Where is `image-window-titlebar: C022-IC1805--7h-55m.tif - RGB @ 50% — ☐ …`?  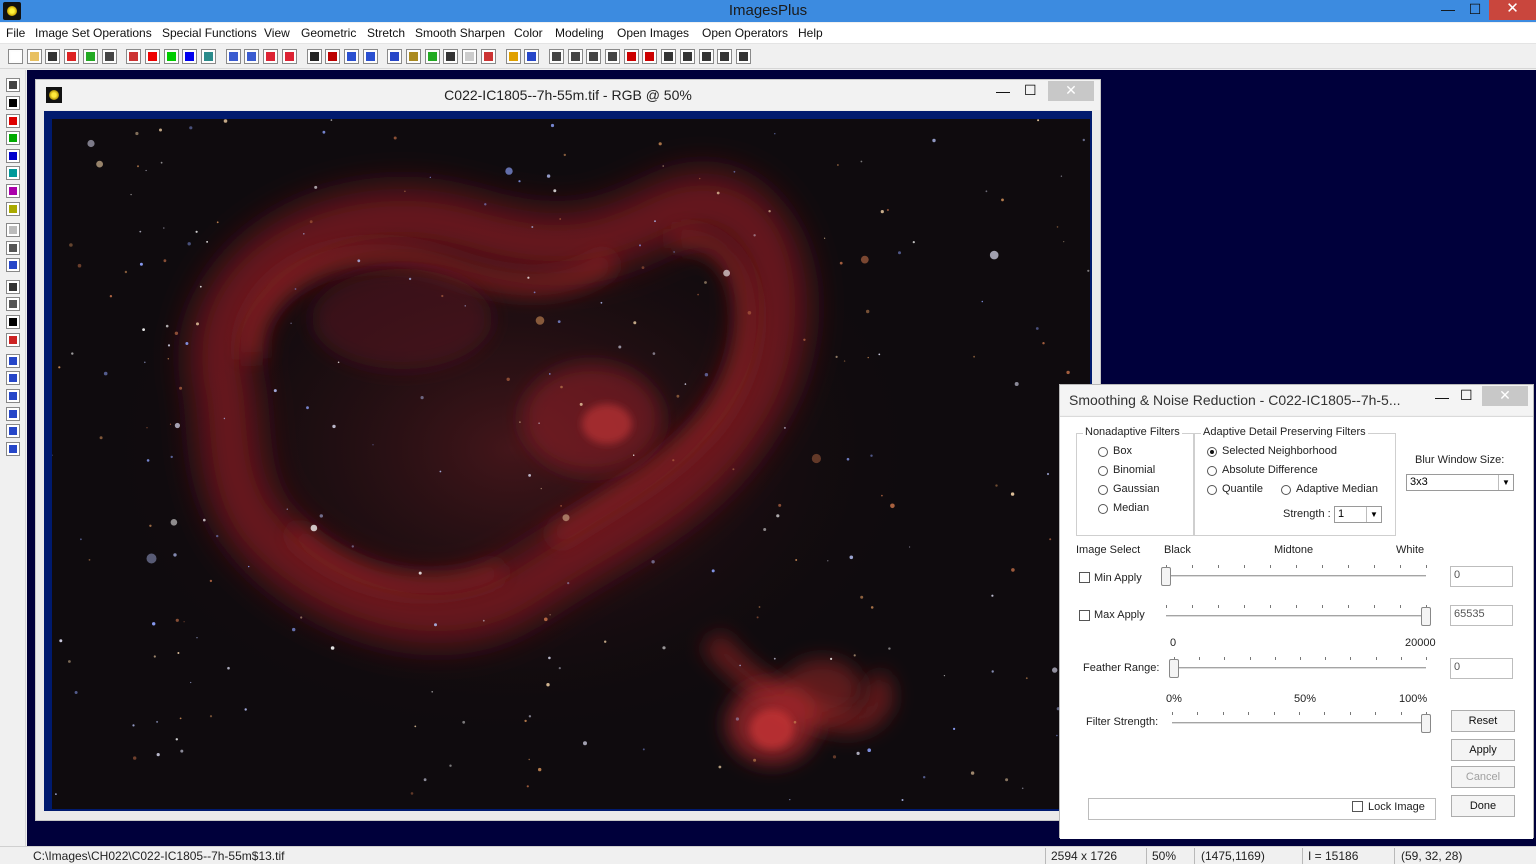
image-window-titlebar: C022-IC1805--7h-55m.tif - RGB @ 50% — ☐ … is located at coordinates (568, 95).